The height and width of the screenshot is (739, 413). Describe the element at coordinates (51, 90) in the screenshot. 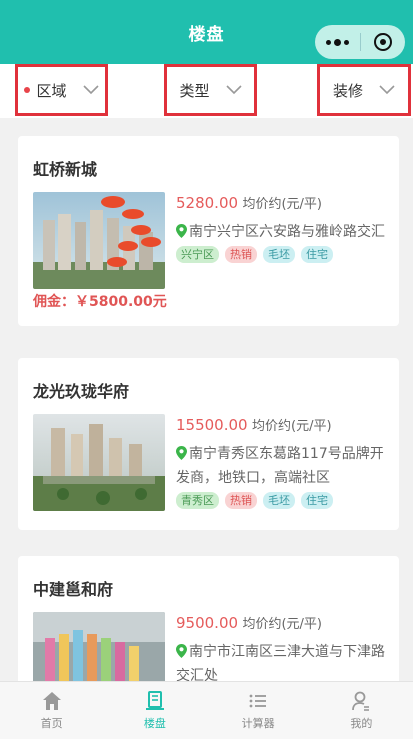

I see `filter-label: 区域` at that location.